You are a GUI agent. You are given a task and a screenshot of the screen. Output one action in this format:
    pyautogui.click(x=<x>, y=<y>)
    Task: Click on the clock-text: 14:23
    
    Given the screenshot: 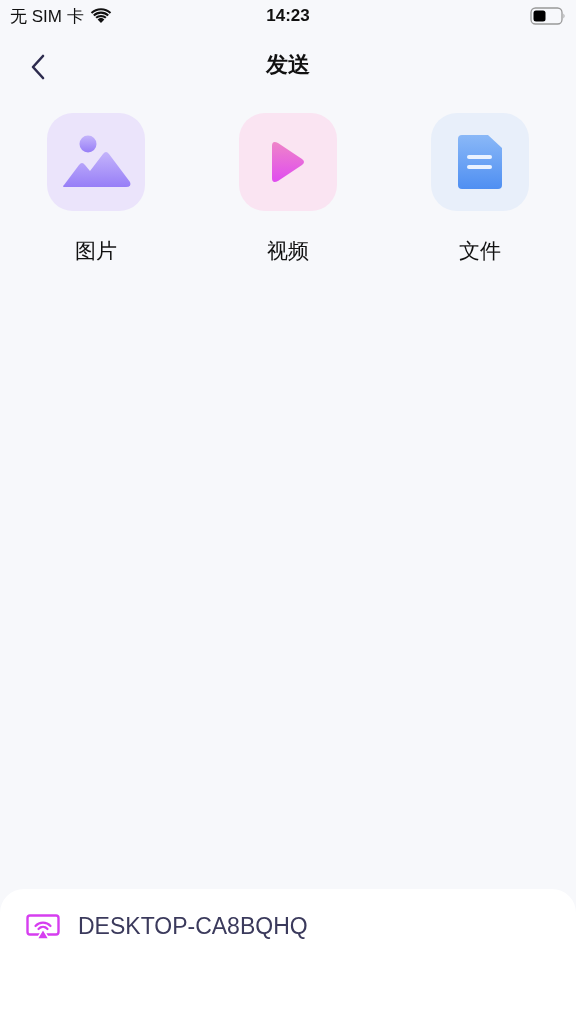 What is the action you would take?
    pyautogui.click(x=288, y=16)
    